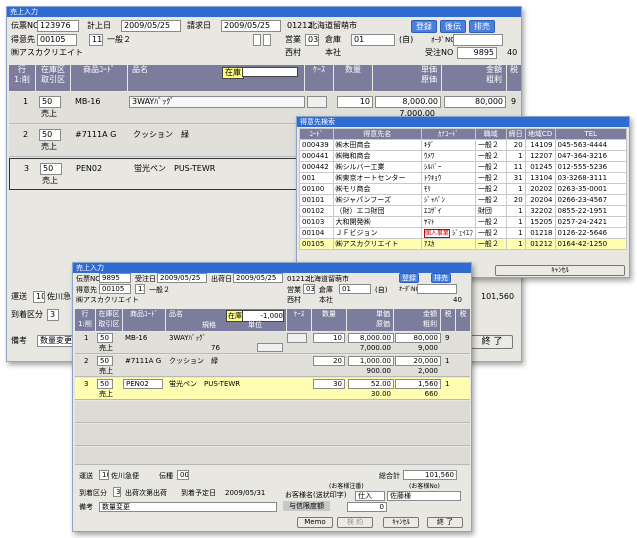  I want to click on customer-row: 00102 （財）エコ財団 ｴｺｻﾞｲ 財団 1 32202 0855-22-1951, so click(463, 211).